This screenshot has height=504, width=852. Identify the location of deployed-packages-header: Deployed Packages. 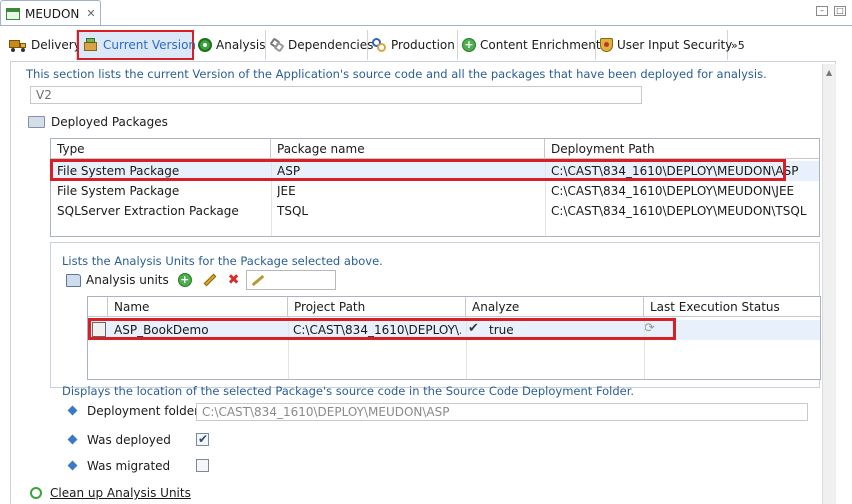
(98, 122).